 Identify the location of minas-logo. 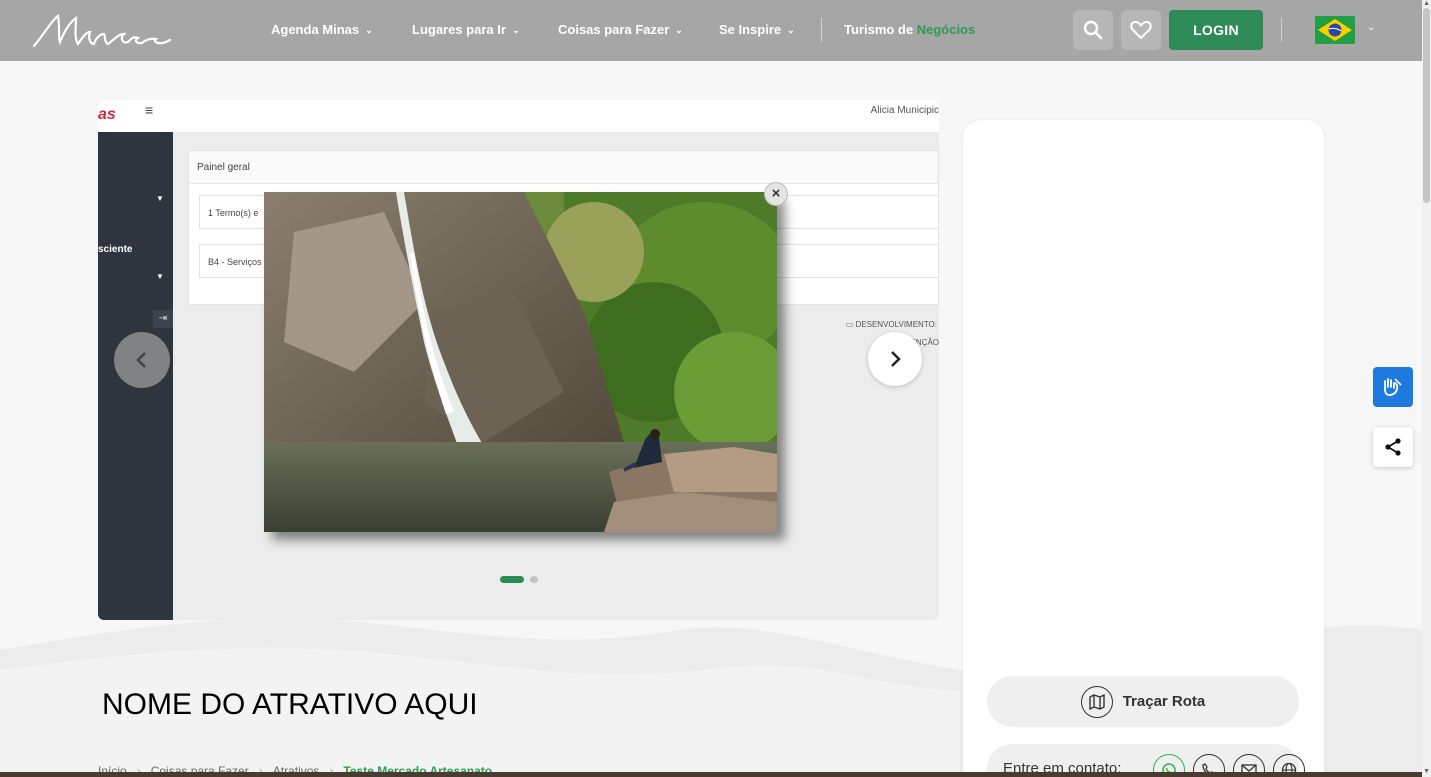
(105, 31).